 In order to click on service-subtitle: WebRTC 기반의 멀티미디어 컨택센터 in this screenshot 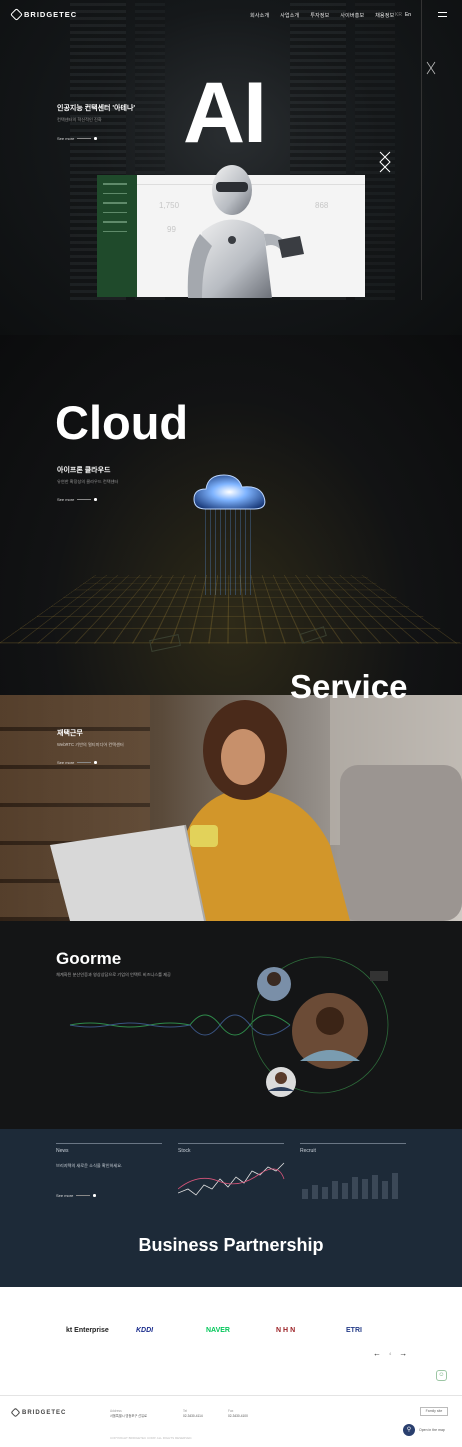, I will do `click(90, 744)`.